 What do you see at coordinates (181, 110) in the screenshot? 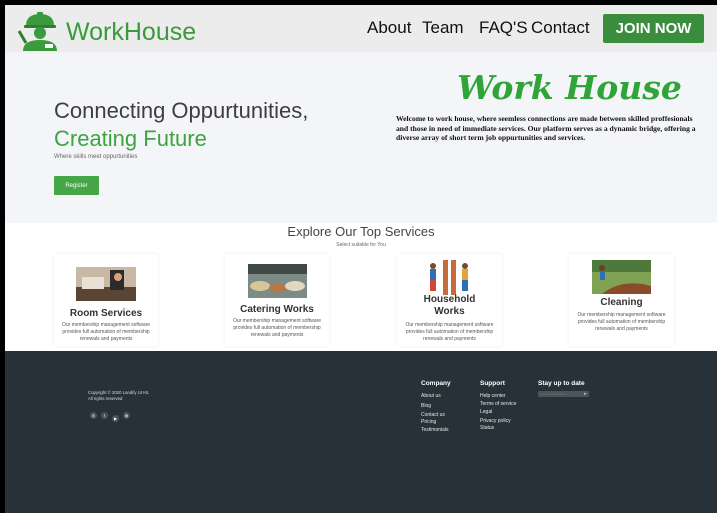
I see `hero-headline: Connecting Oppurtunities,` at bounding box center [181, 110].